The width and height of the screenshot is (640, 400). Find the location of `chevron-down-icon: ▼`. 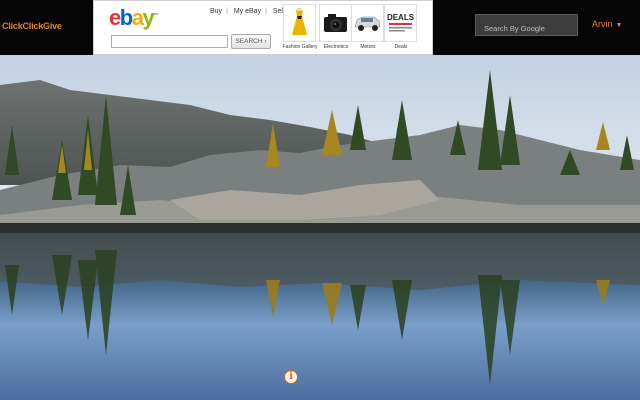

chevron-down-icon: ▼ is located at coordinates (619, 25).